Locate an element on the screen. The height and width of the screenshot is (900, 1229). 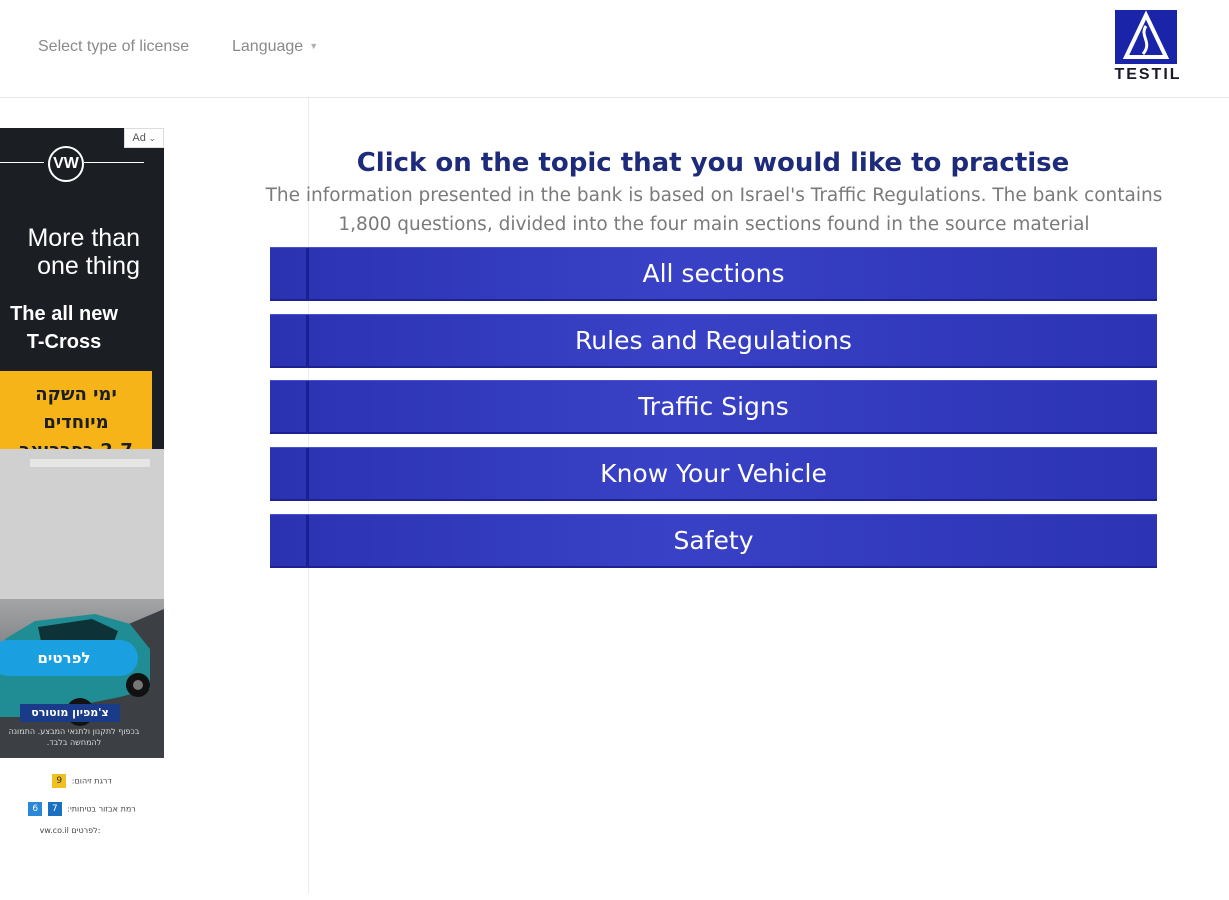
ad-promo-box: ימי השקה מיוחדים 2-7 בפברואר is located at coordinates (76, 416).